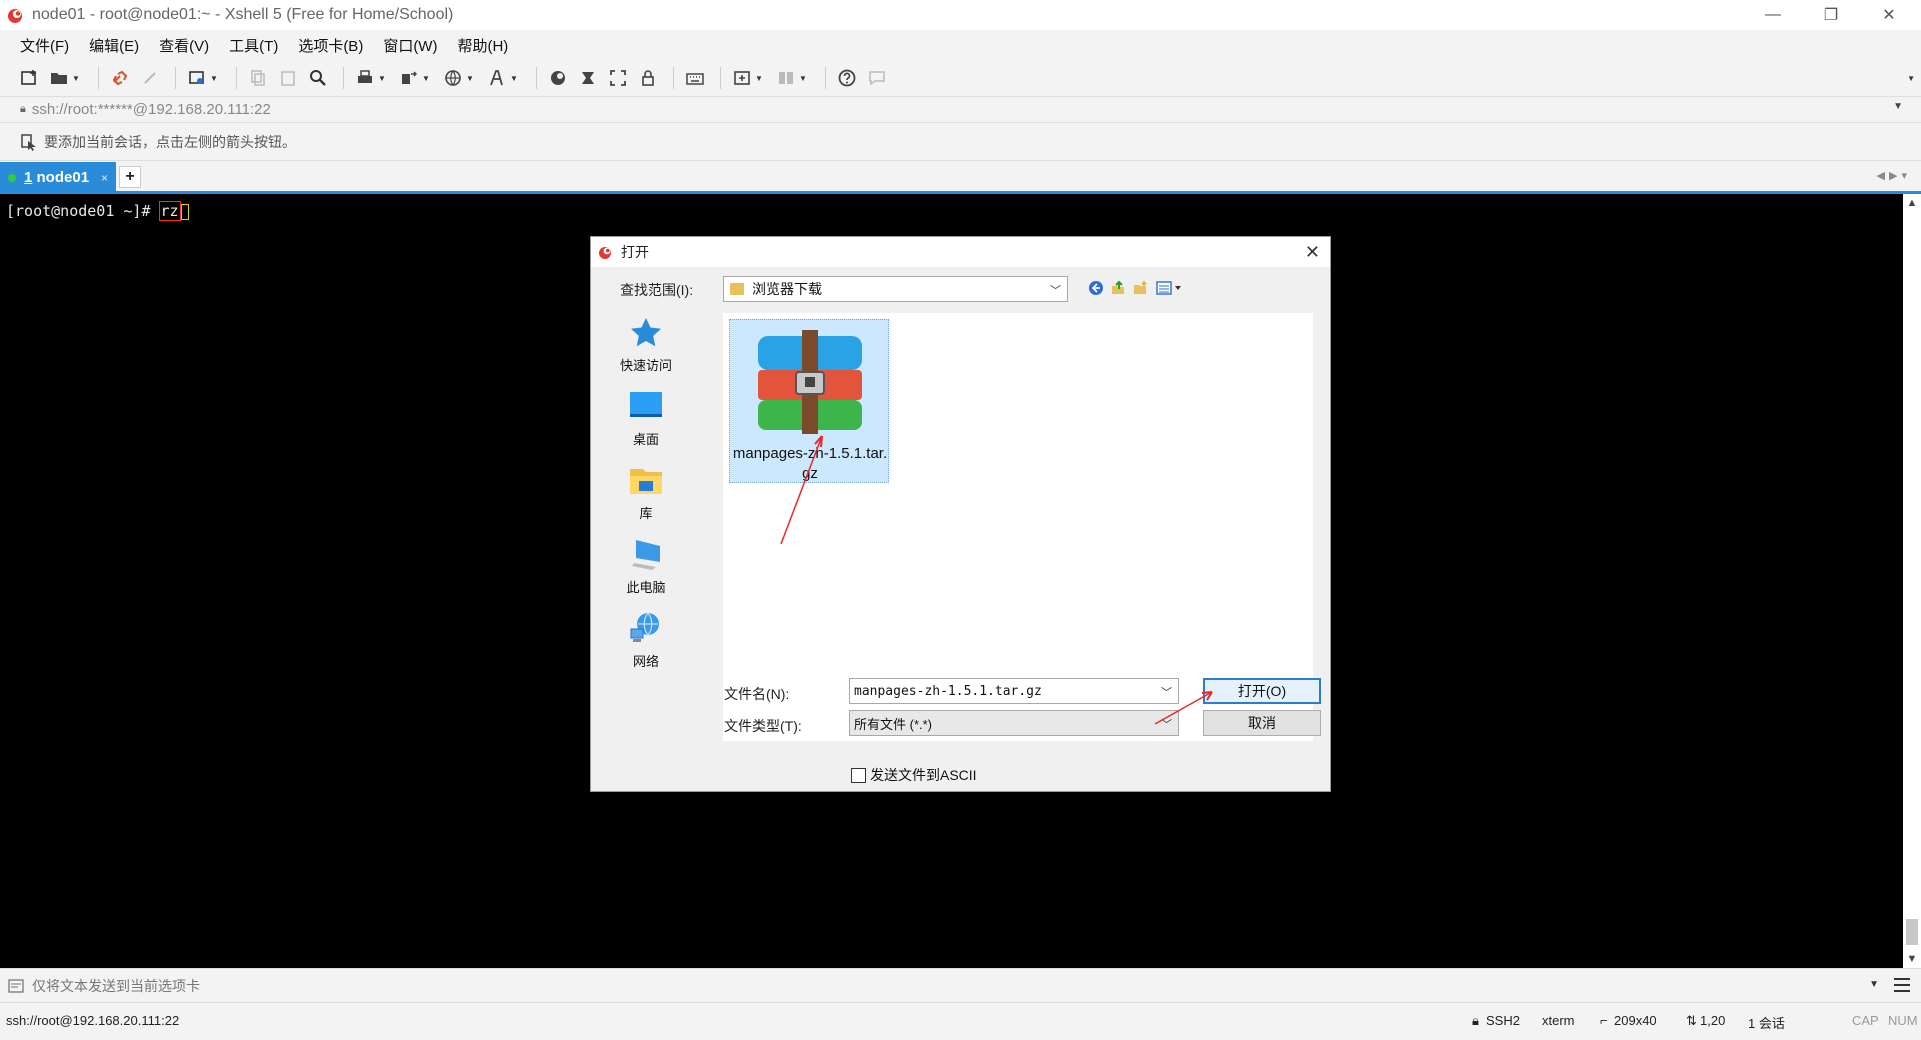 The height and width of the screenshot is (1040, 1921). I want to click on menu-tab: 选项卡(B), so click(330, 45).